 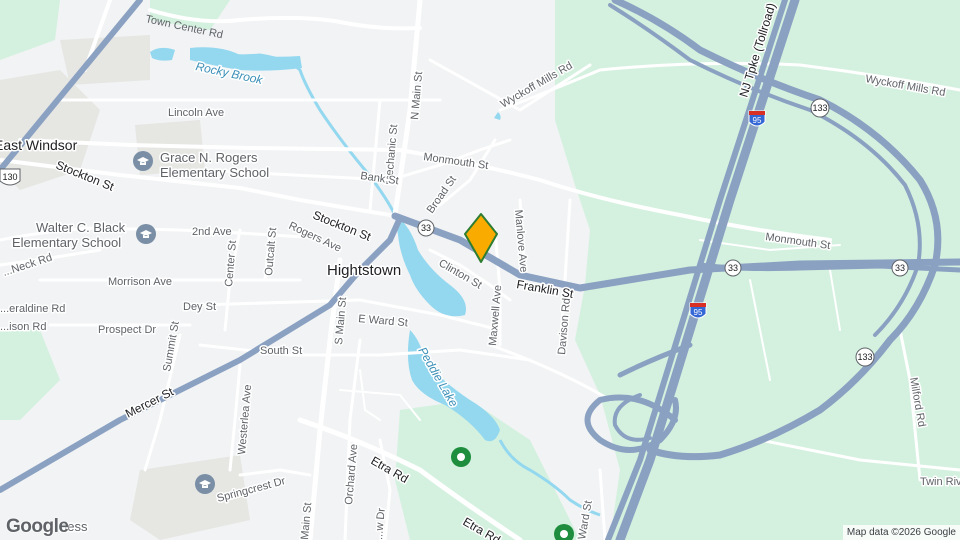 What do you see at coordinates (364, 270) in the screenshot?
I see `label-hightstown: Hightstown` at bounding box center [364, 270].